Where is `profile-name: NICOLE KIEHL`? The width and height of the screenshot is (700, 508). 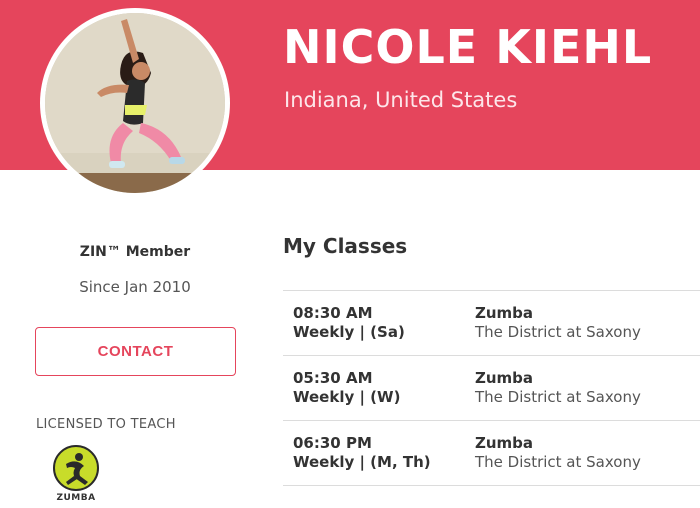
profile-name: NICOLE KIEHL is located at coordinates (468, 47).